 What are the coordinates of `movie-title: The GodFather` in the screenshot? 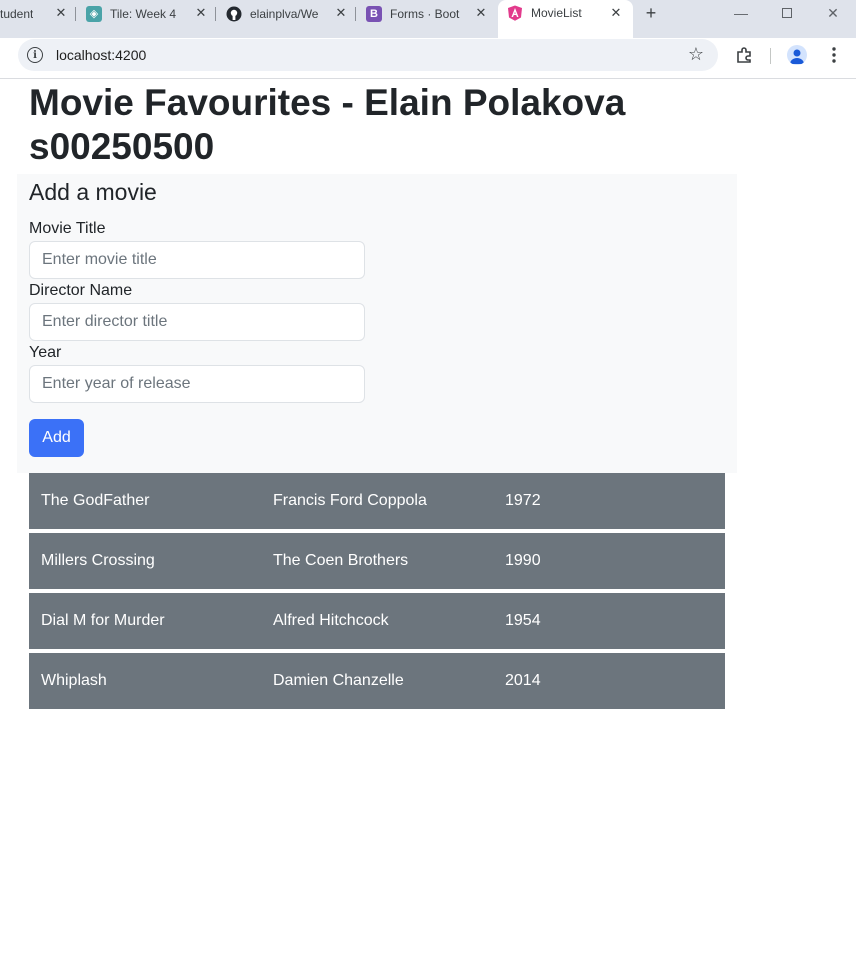 It's located at (95, 500).